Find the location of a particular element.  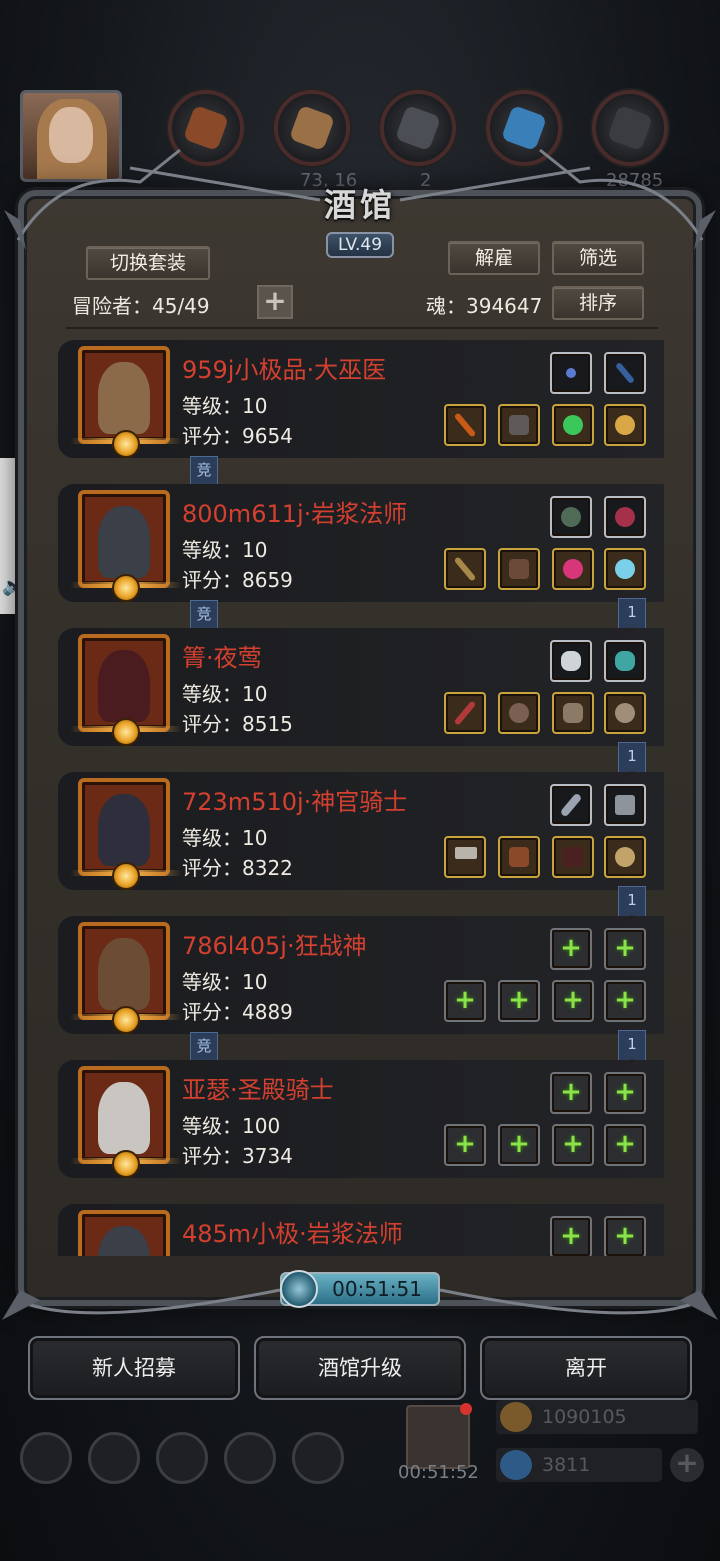

sort-button: 排序 is located at coordinates (598, 303).